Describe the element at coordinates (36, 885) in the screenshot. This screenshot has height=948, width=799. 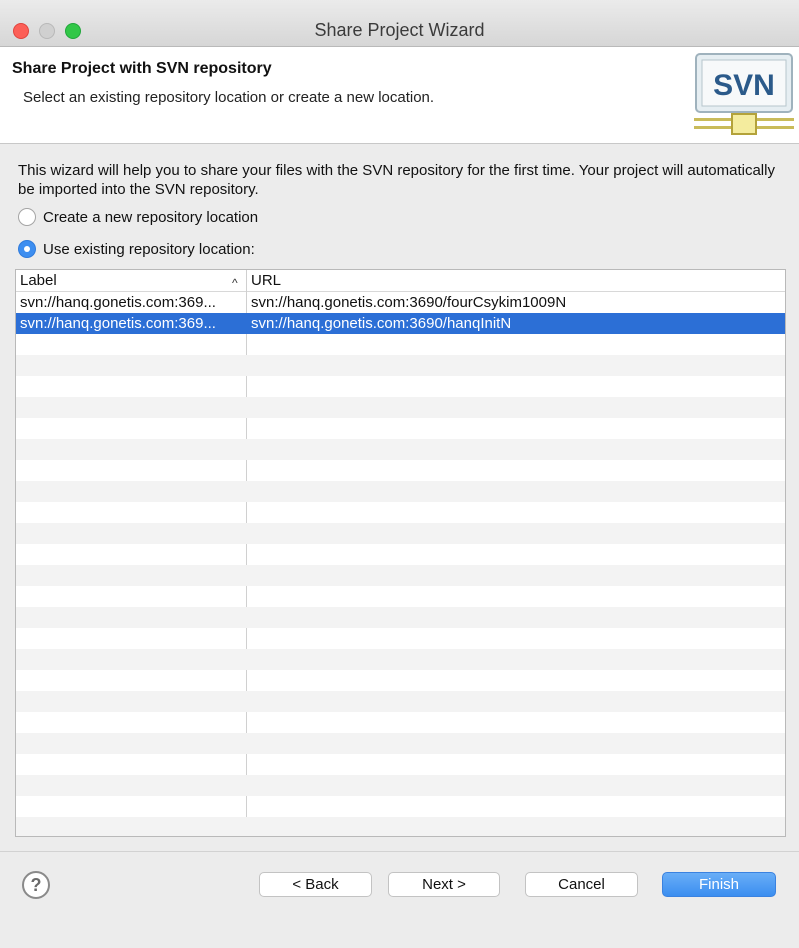
I see `help-icon: ?` at that location.